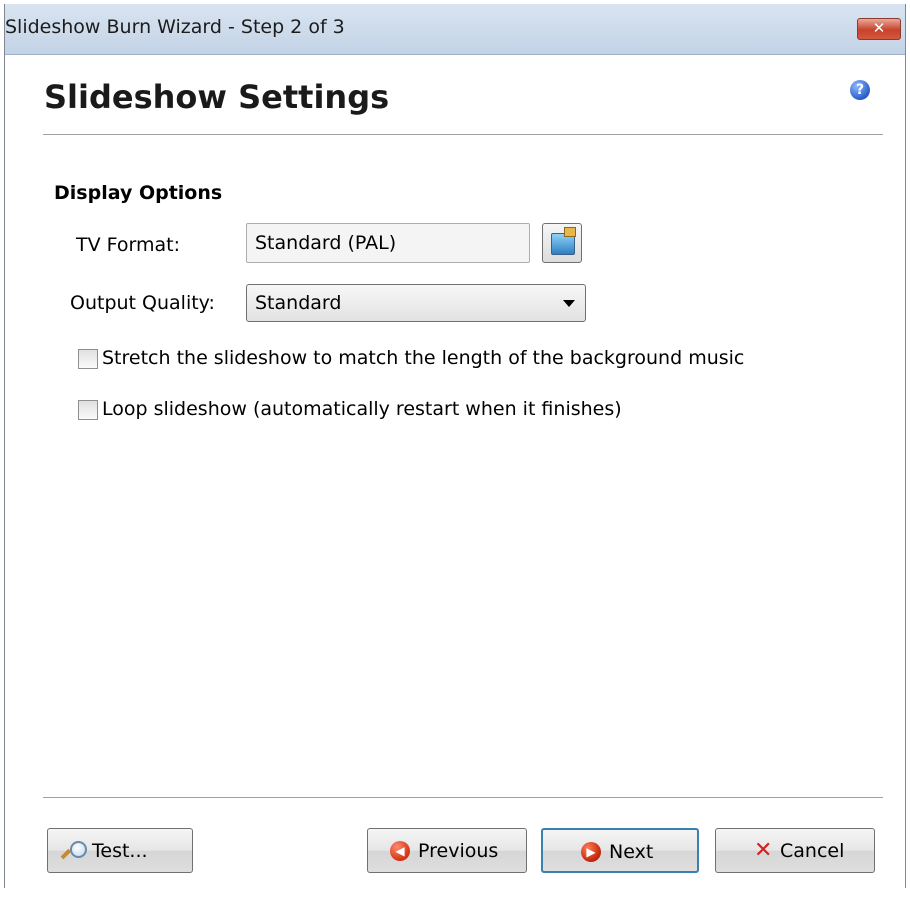  Describe the element at coordinates (458, 851) in the screenshot. I see `previous-button-label: Previous` at that location.